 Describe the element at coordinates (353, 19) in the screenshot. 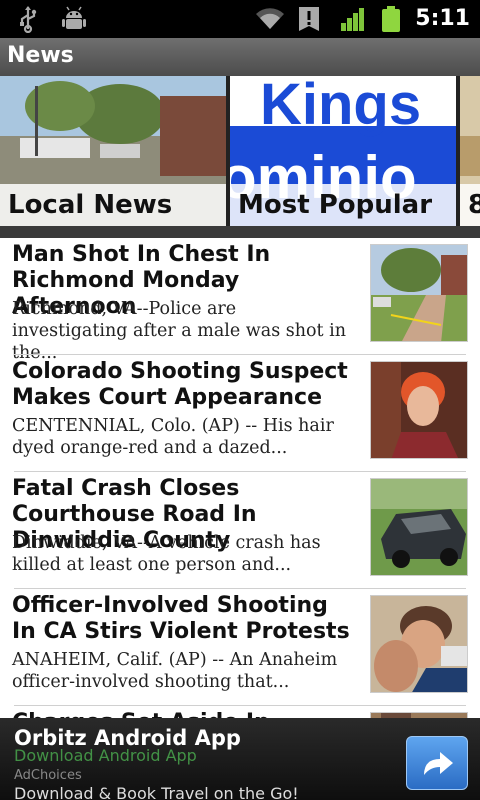

I see `signal-icon` at that location.